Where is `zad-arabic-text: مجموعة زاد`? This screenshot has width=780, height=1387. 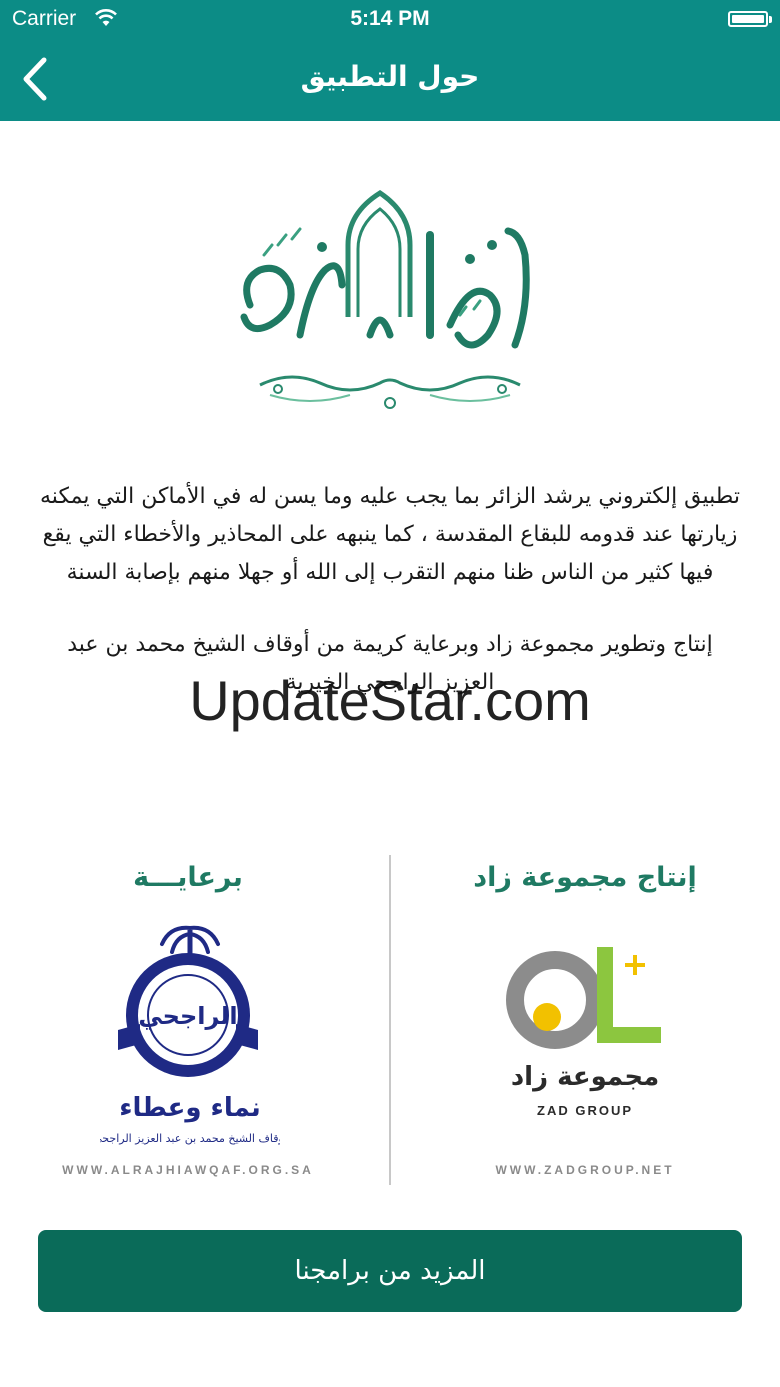
zad-arabic-text: مجموعة زاد is located at coordinates (585, 1077).